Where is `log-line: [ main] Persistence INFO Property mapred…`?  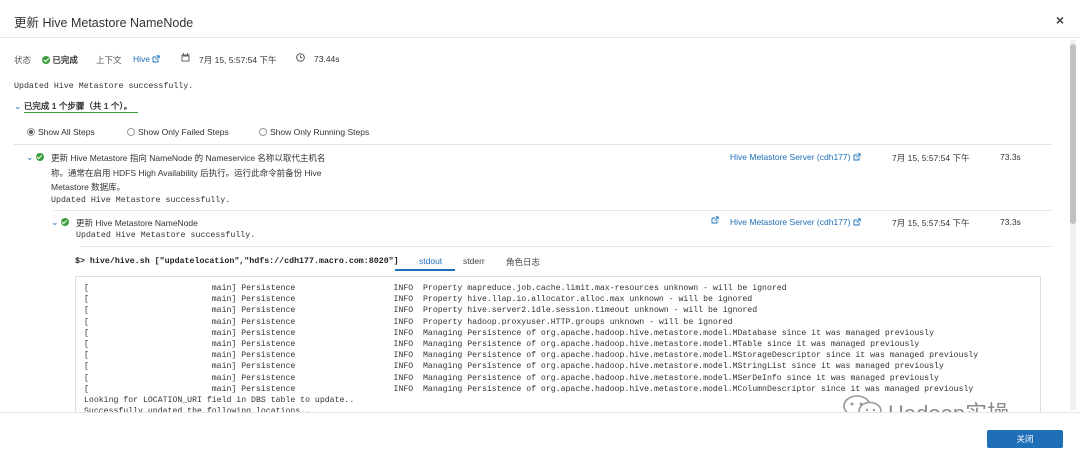 log-line: [ main] Persistence INFO Property mapred… is located at coordinates (435, 288).